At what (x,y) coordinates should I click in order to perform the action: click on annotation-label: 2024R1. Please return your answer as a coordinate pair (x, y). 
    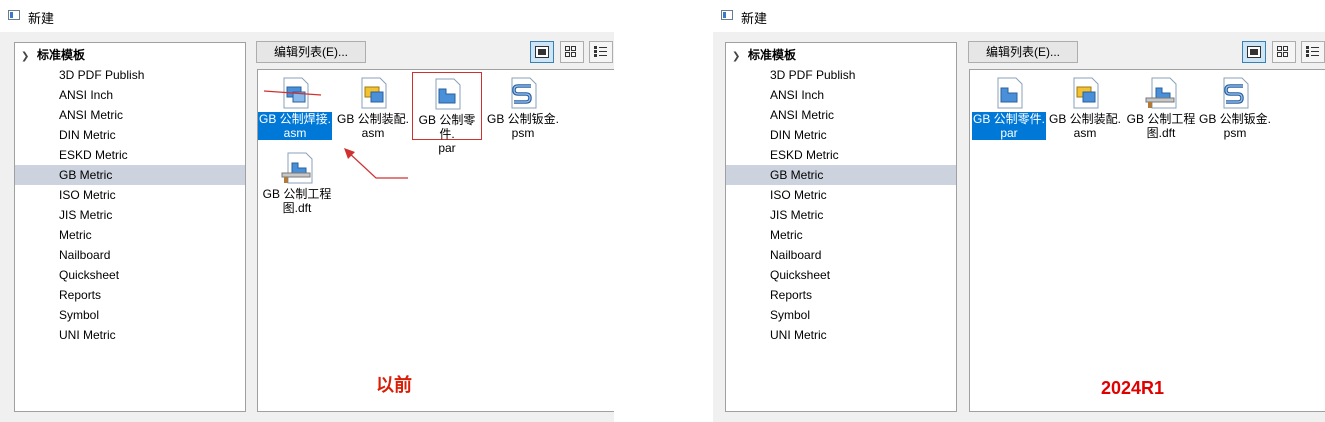
    Looking at the image, I should click on (1133, 388).